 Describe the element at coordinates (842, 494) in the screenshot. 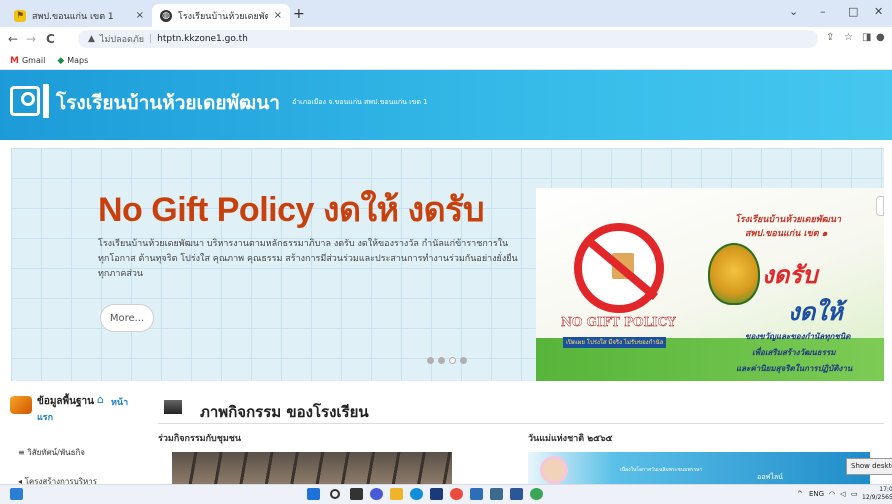

I see `volume-icon: ◁` at that location.